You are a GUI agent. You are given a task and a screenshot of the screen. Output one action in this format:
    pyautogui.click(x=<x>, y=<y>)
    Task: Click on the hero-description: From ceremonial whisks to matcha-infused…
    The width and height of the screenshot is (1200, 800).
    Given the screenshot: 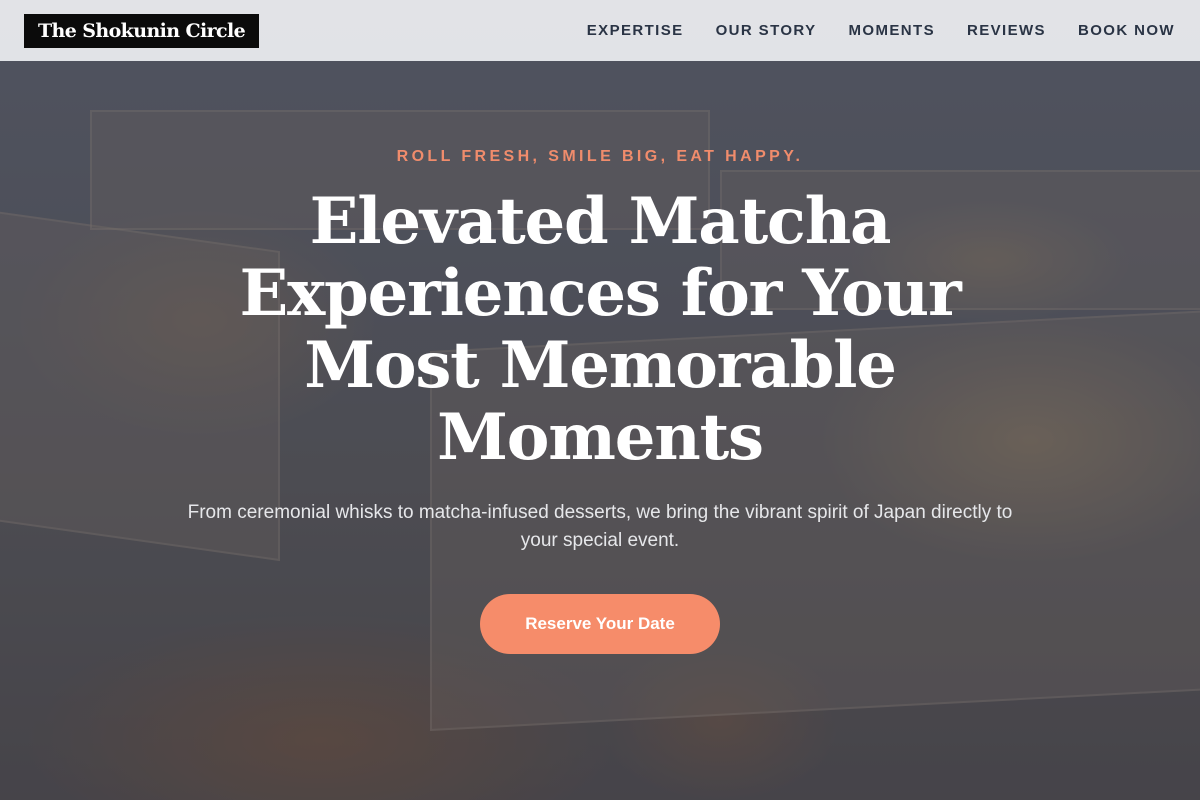 What is the action you would take?
    pyautogui.click(x=600, y=526)
    